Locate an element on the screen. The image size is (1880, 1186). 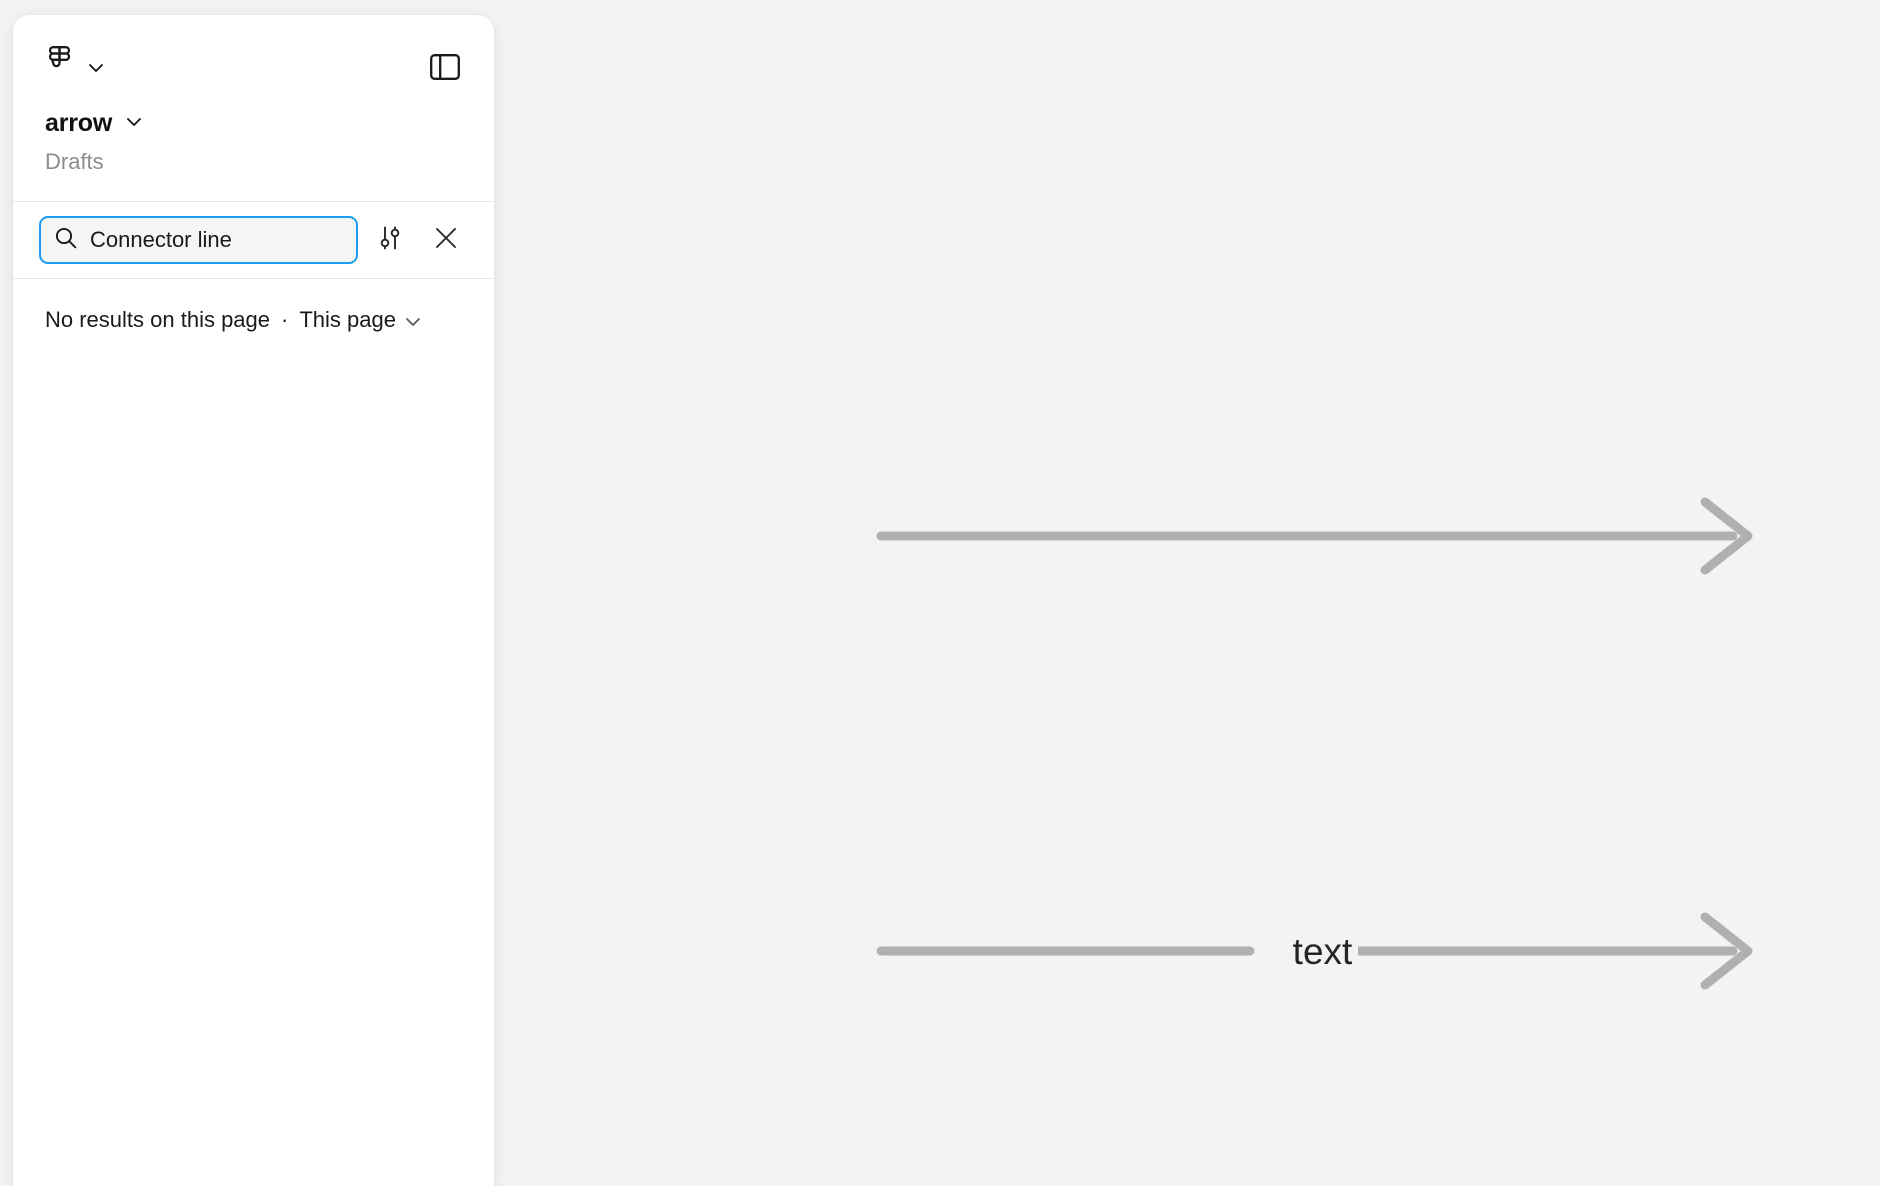
close-search-button is located at coordinates (446, 240).